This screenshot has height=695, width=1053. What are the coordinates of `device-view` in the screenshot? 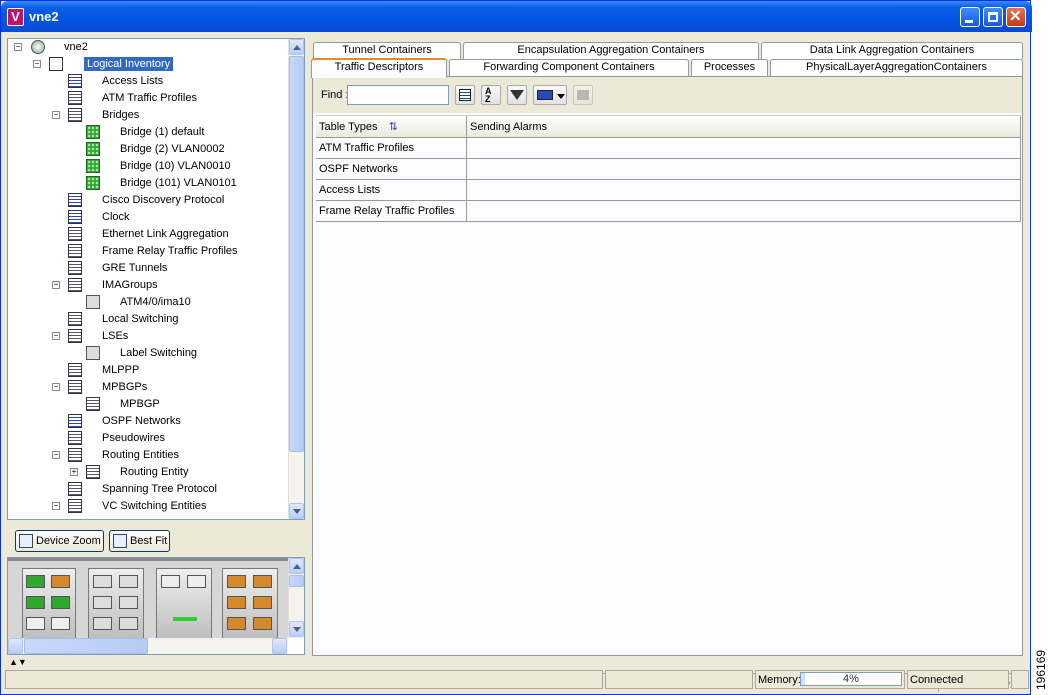 It's located at (156, 606).